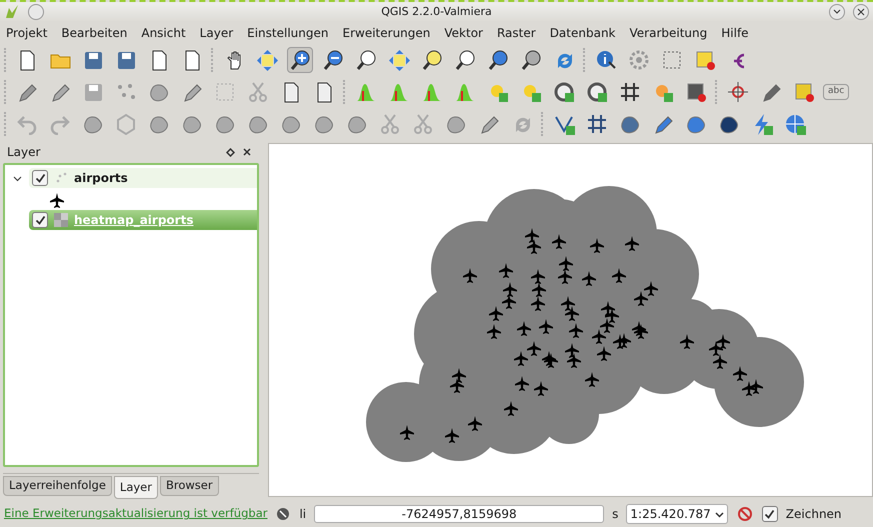  I want to click on airplane-symbol-icon, so click(57, 201).